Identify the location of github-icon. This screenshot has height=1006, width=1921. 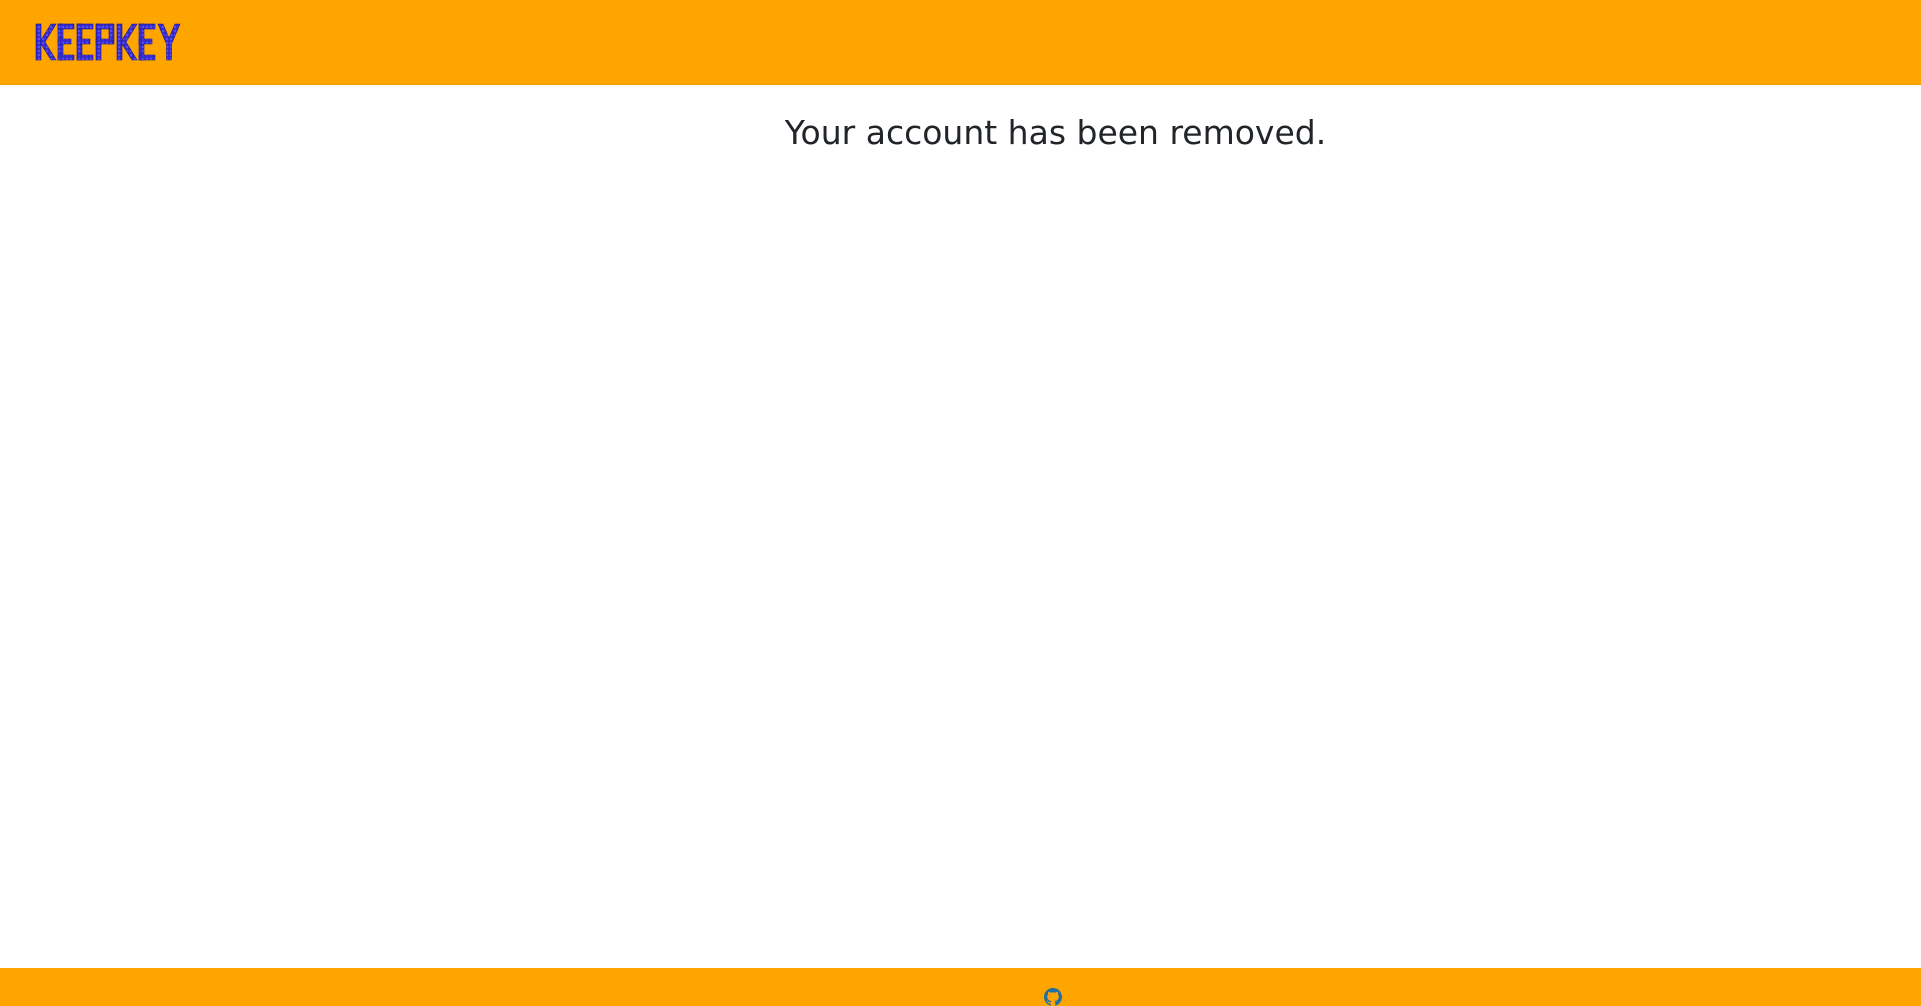
(1053, 997).